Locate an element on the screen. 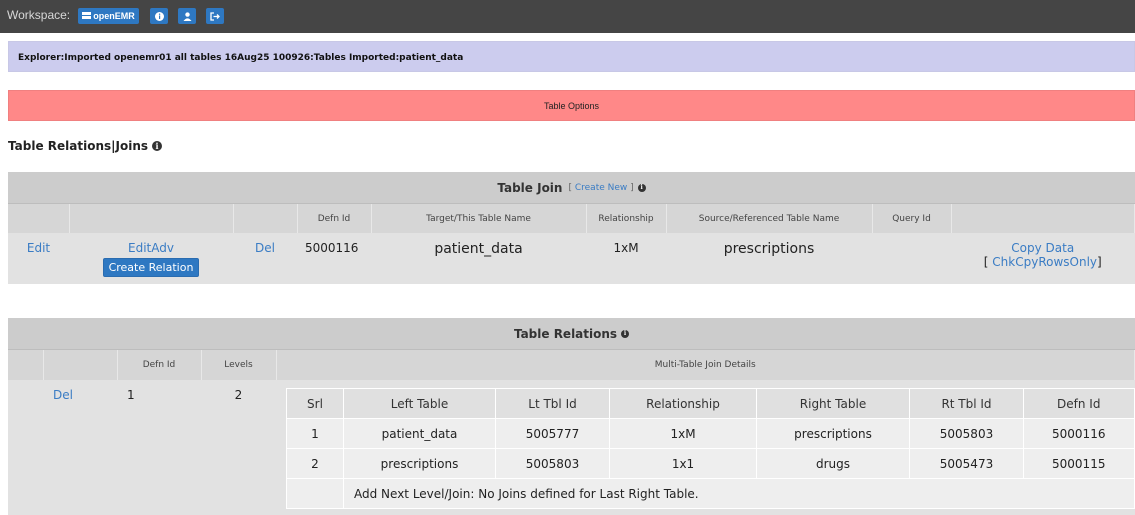 This screenshot has height=515, width=1135. bracket-open: [ is located at coordinates (570, 187).